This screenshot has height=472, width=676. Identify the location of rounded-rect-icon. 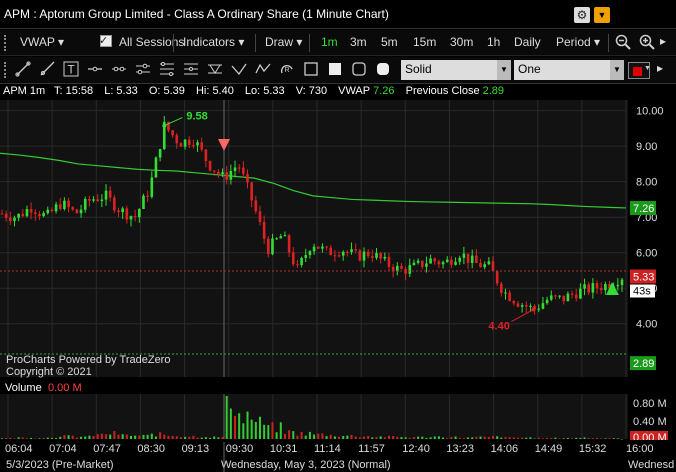
(359, 70).